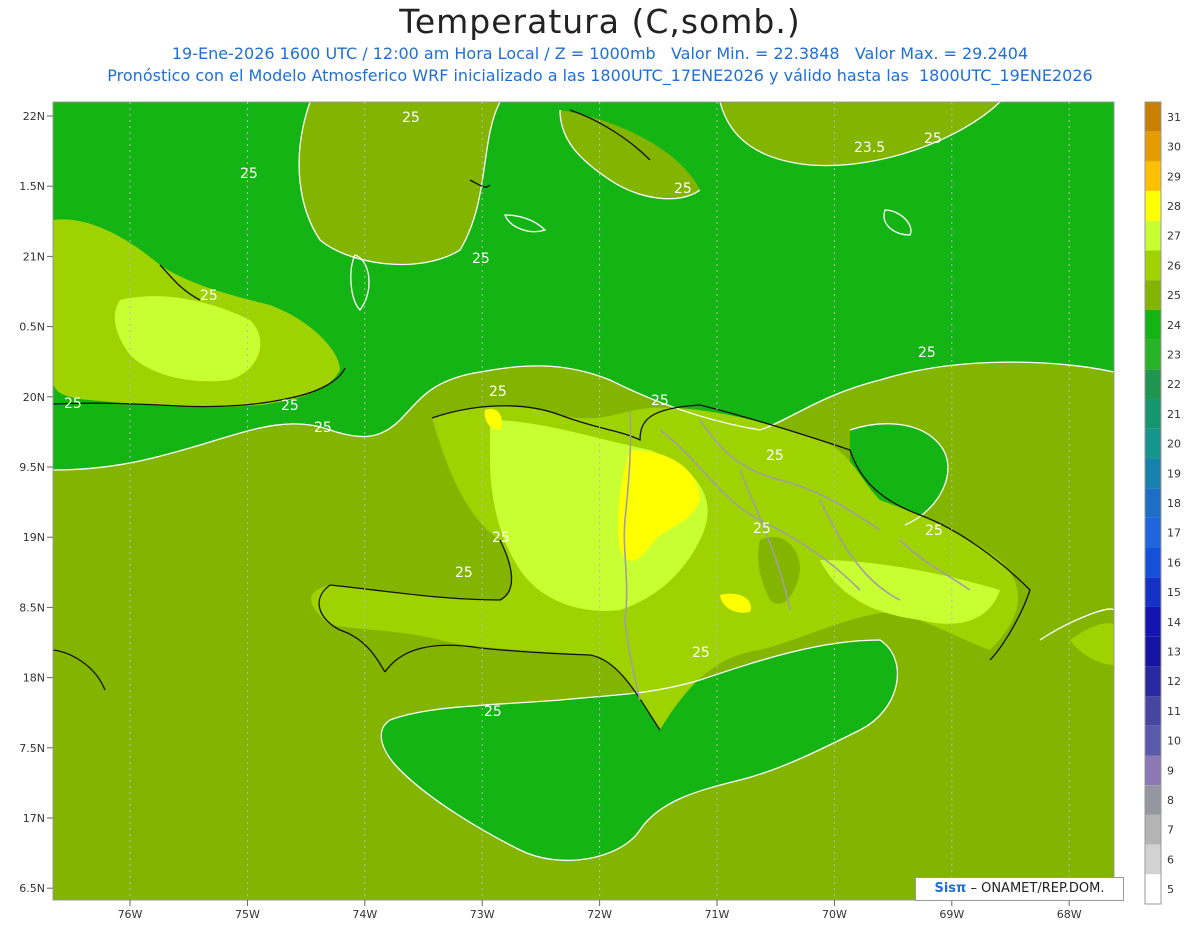 Image resolution: width=1200 pixels, height=927 pixels. I want to click on longitude-label: 75W, so click(247, 914).